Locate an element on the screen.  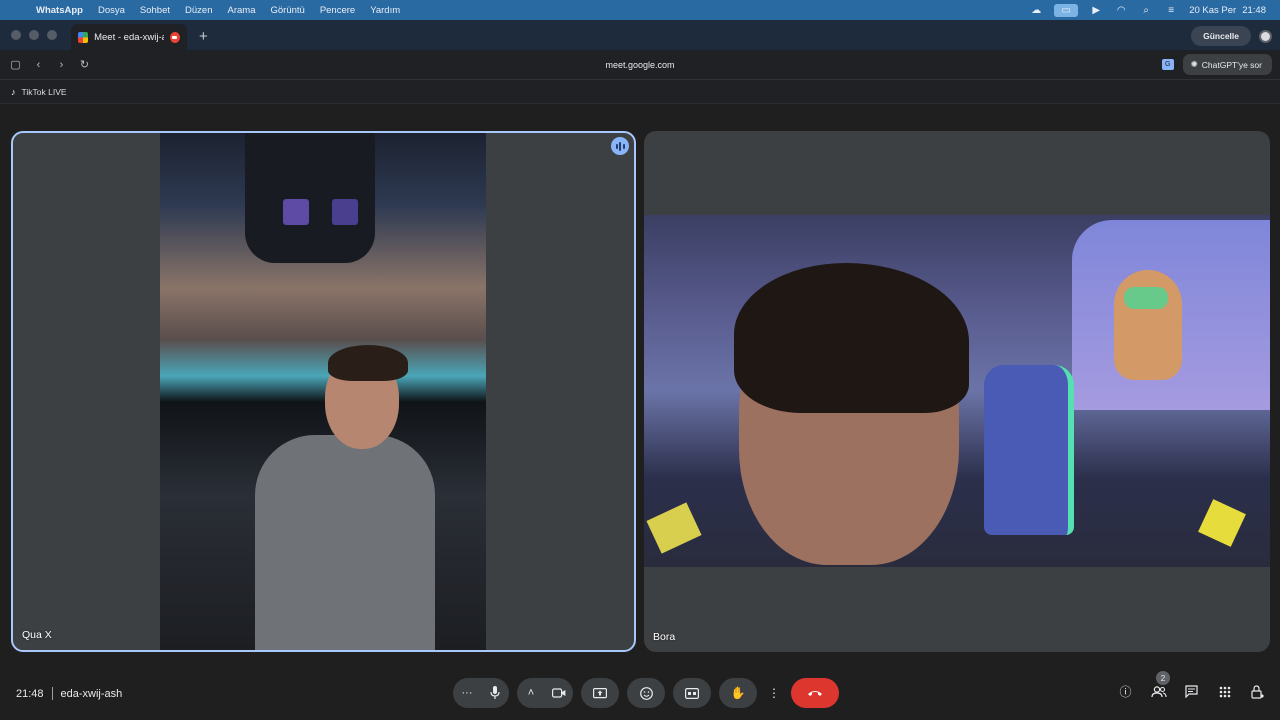
emoji-icon is located at coordinates (646, 693).